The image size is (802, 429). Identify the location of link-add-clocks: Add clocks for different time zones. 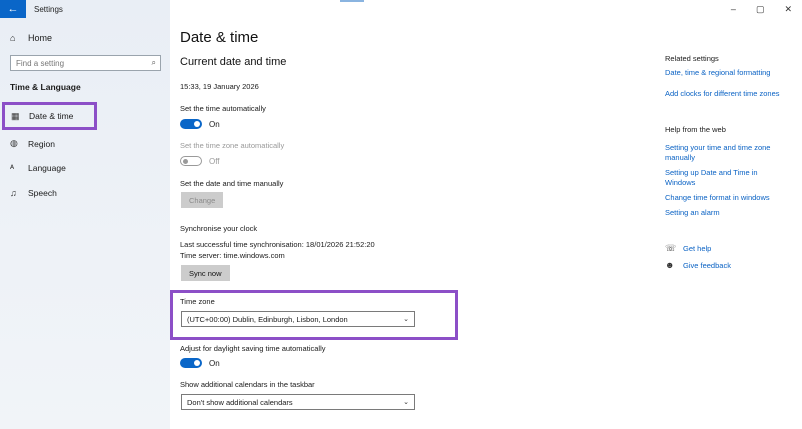
(725, 94).